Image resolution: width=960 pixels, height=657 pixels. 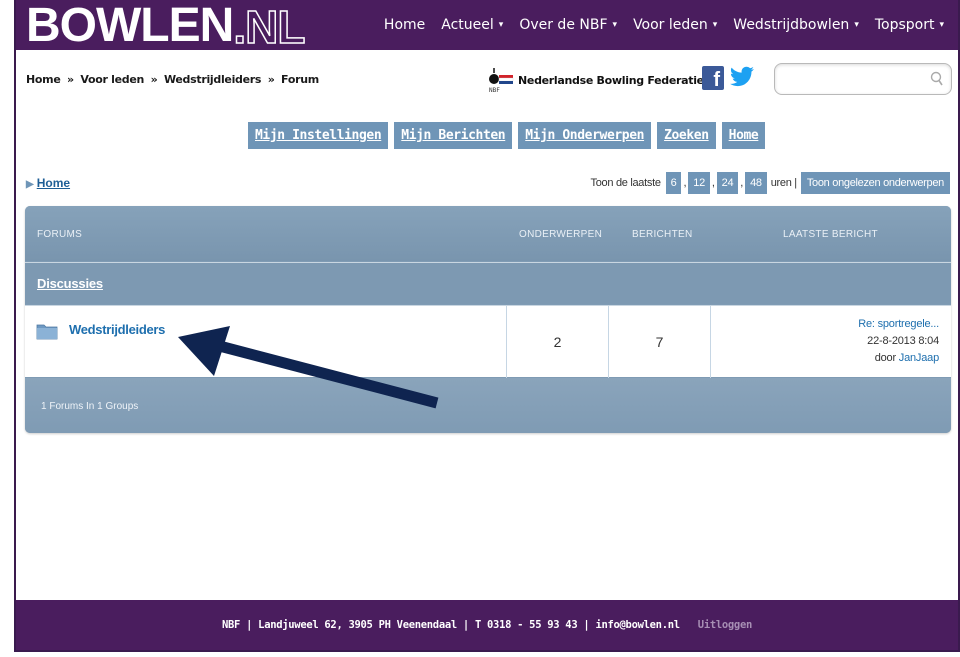 I want to click on nav-item-label: Actueel, so click(x=467, y=25).